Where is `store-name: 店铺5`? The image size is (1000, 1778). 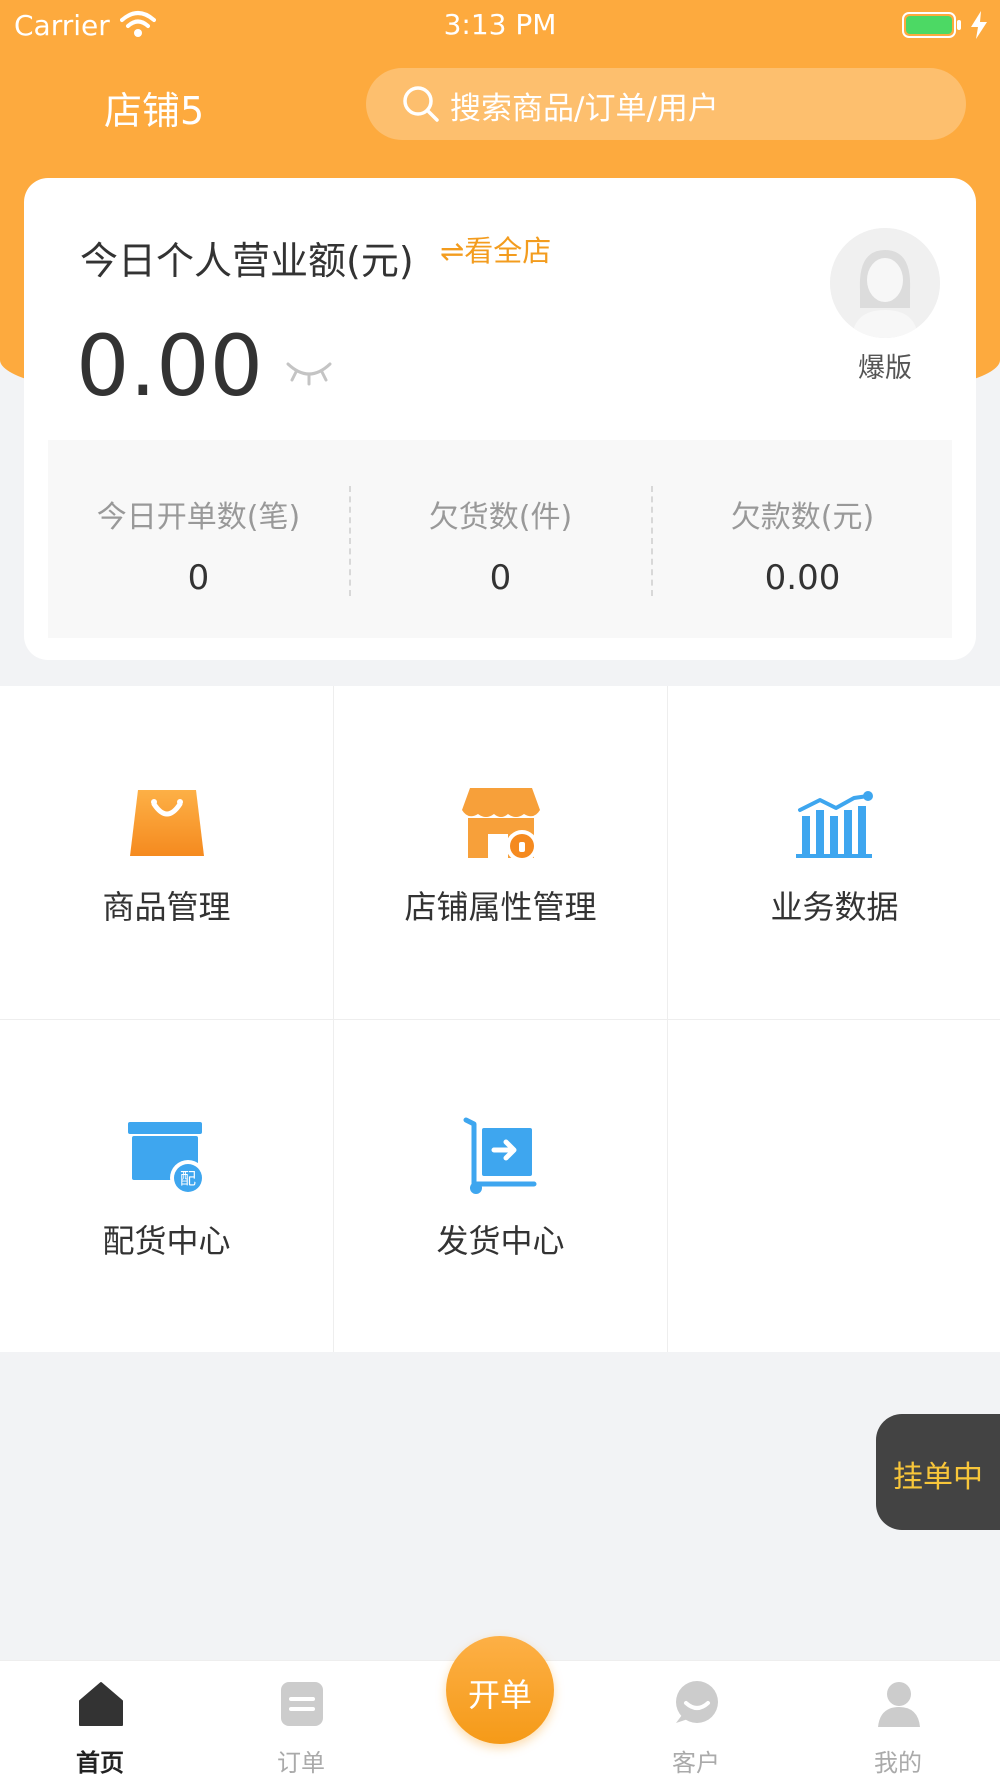
store-name: 店铺5 is located at coordinates (154, 107).